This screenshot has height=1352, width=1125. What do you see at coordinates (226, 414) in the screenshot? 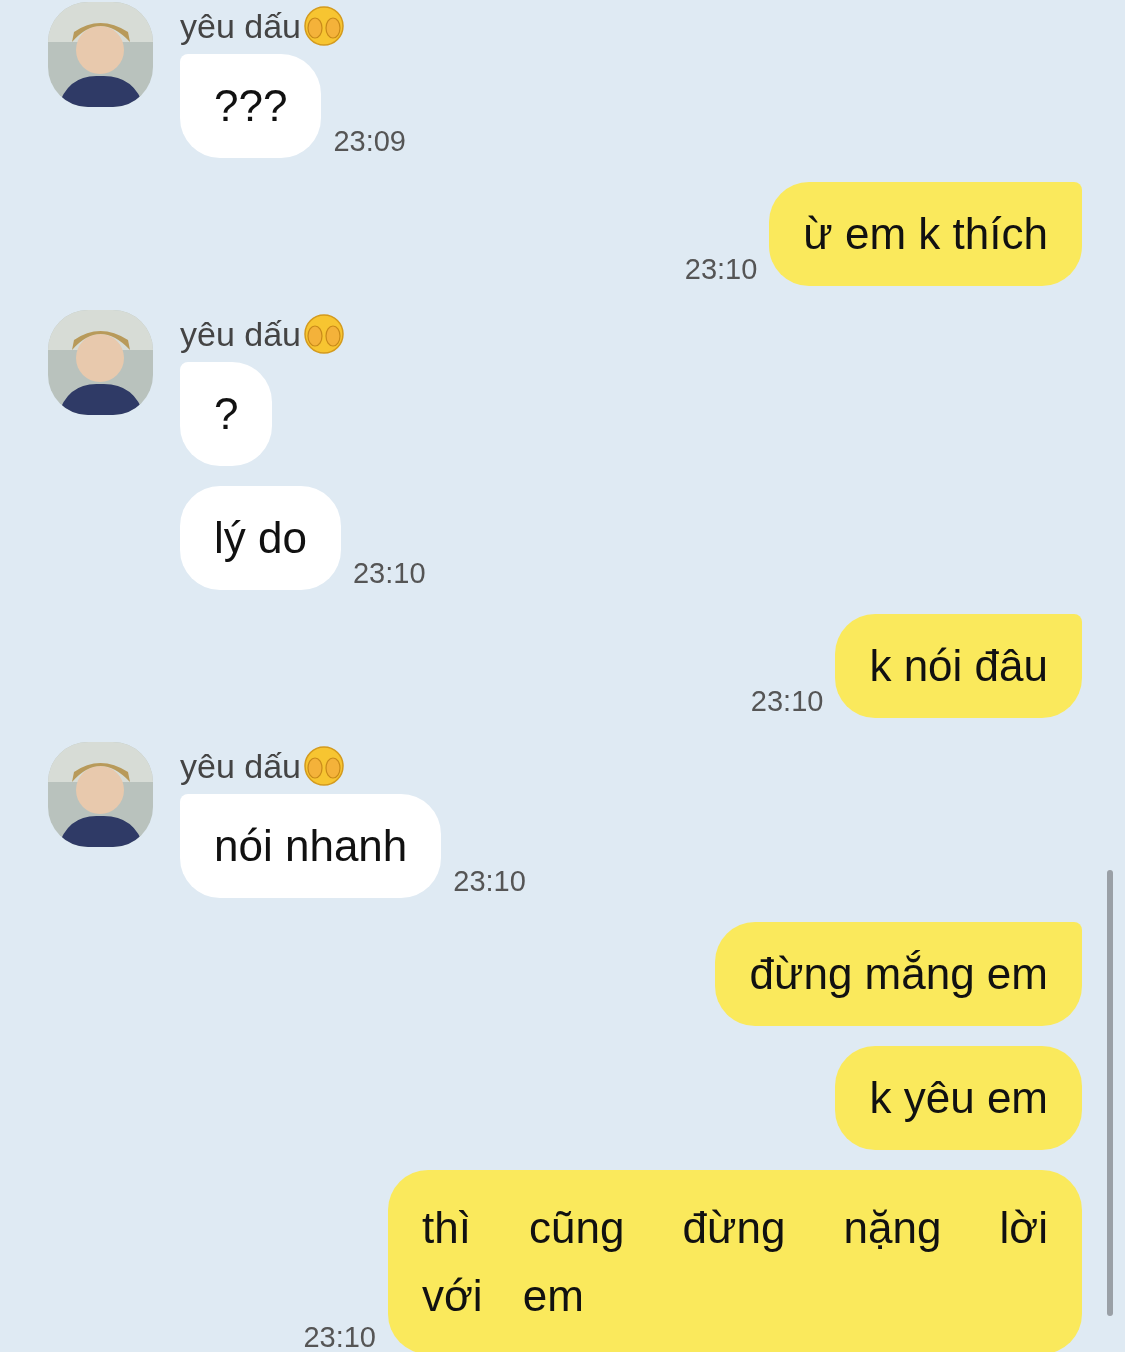
I see `message-bubble: ?` at bounding box center [226, 414].